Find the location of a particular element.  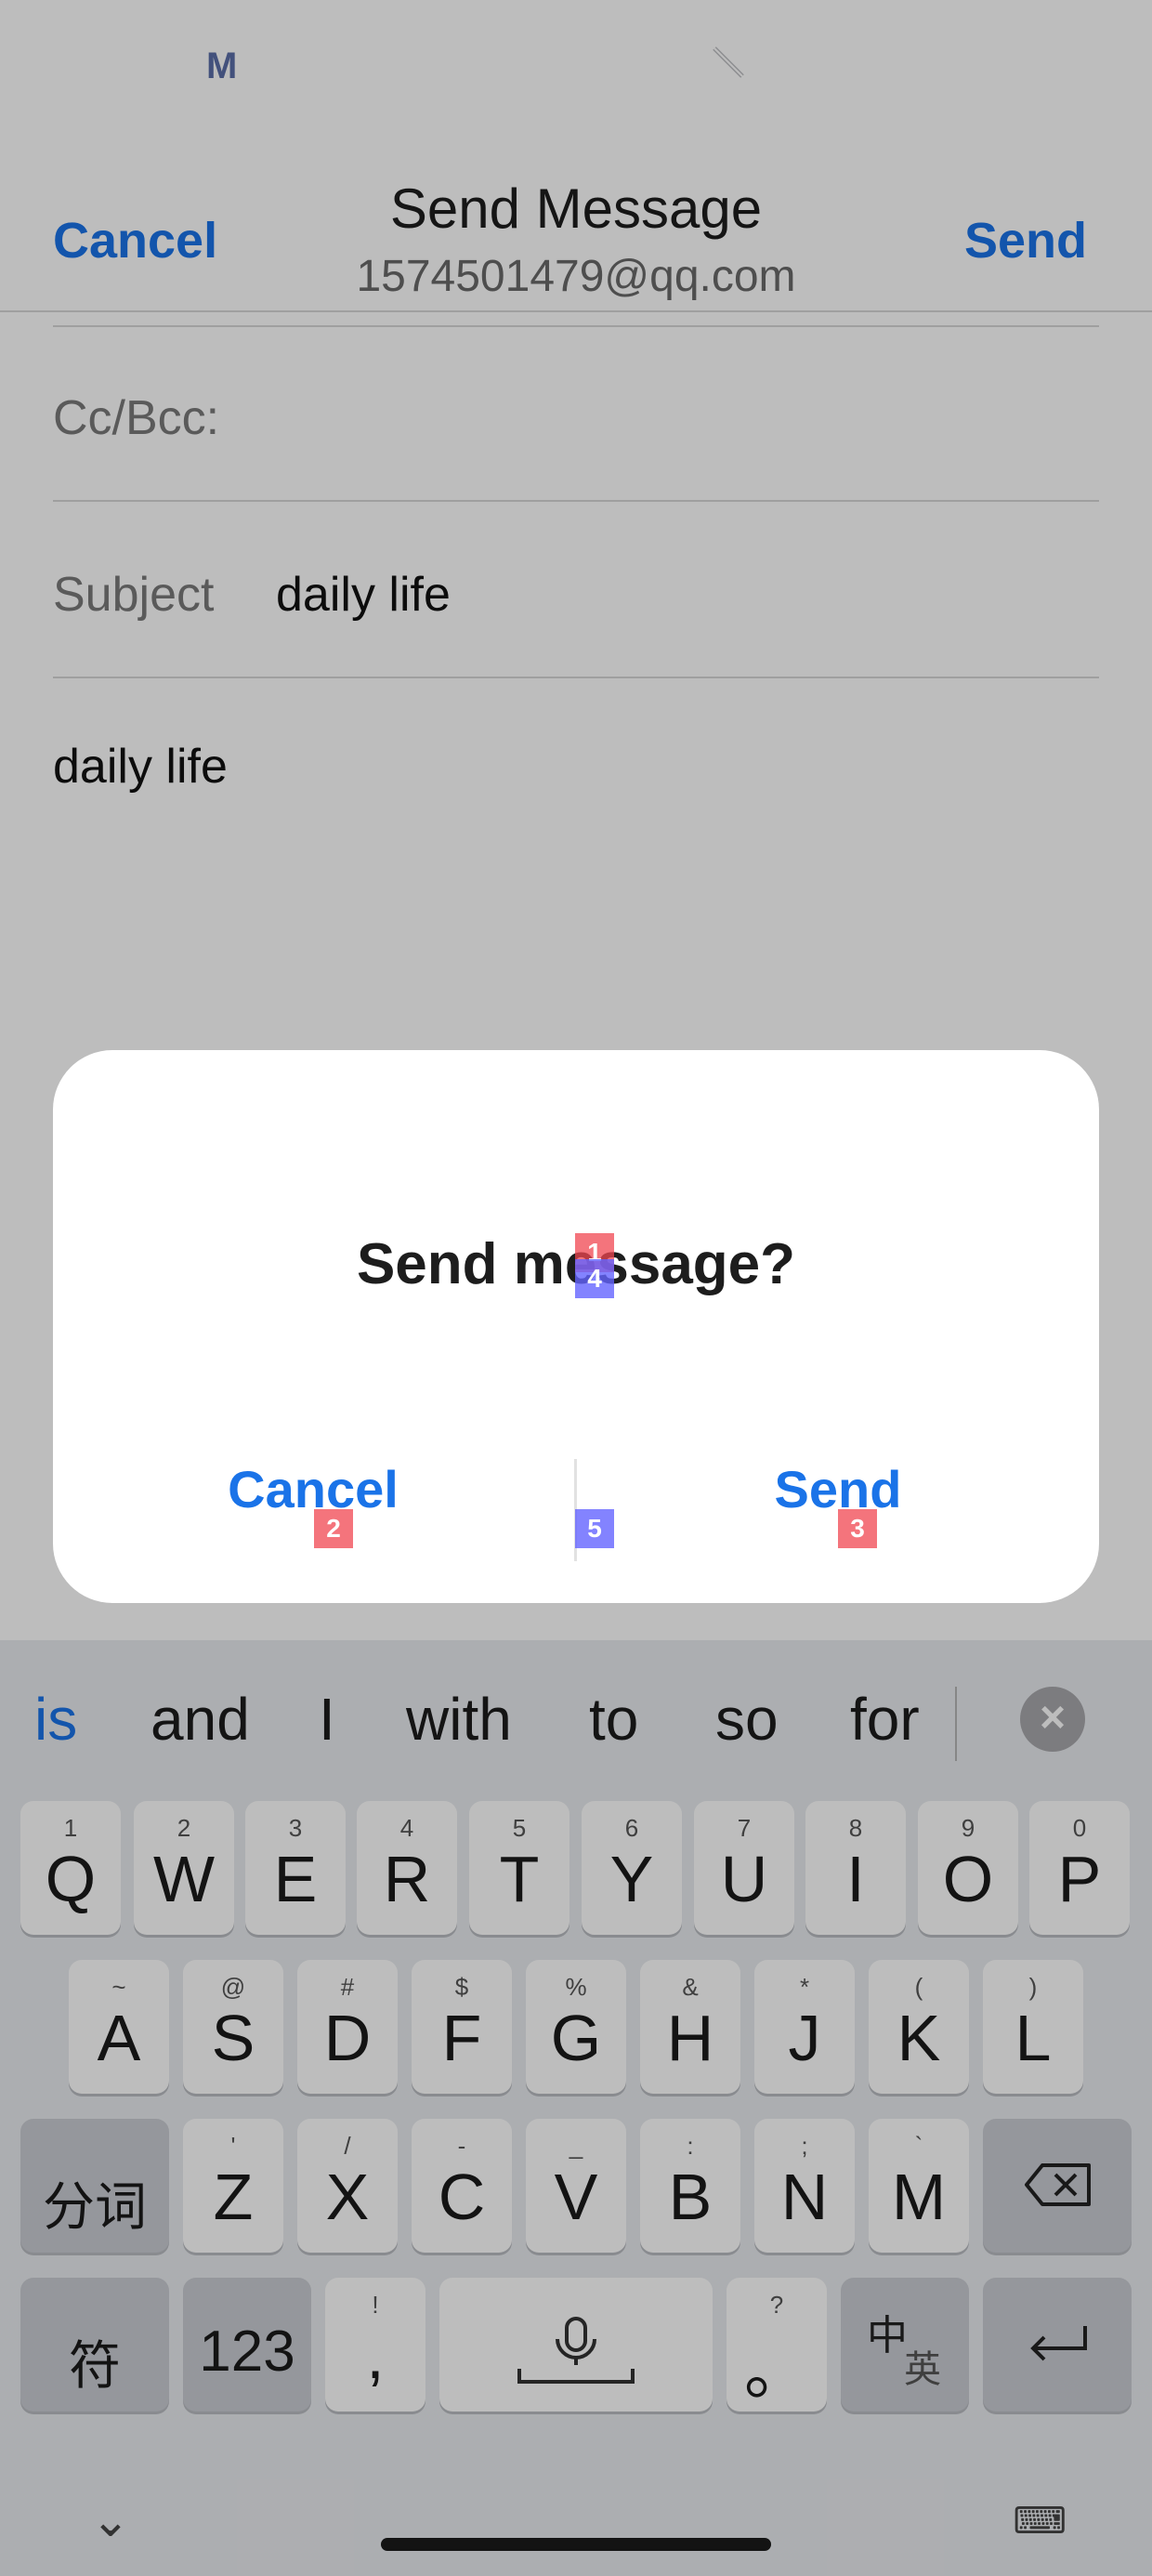

annotation-marker: 3 is located at coordinates (857, 1528).